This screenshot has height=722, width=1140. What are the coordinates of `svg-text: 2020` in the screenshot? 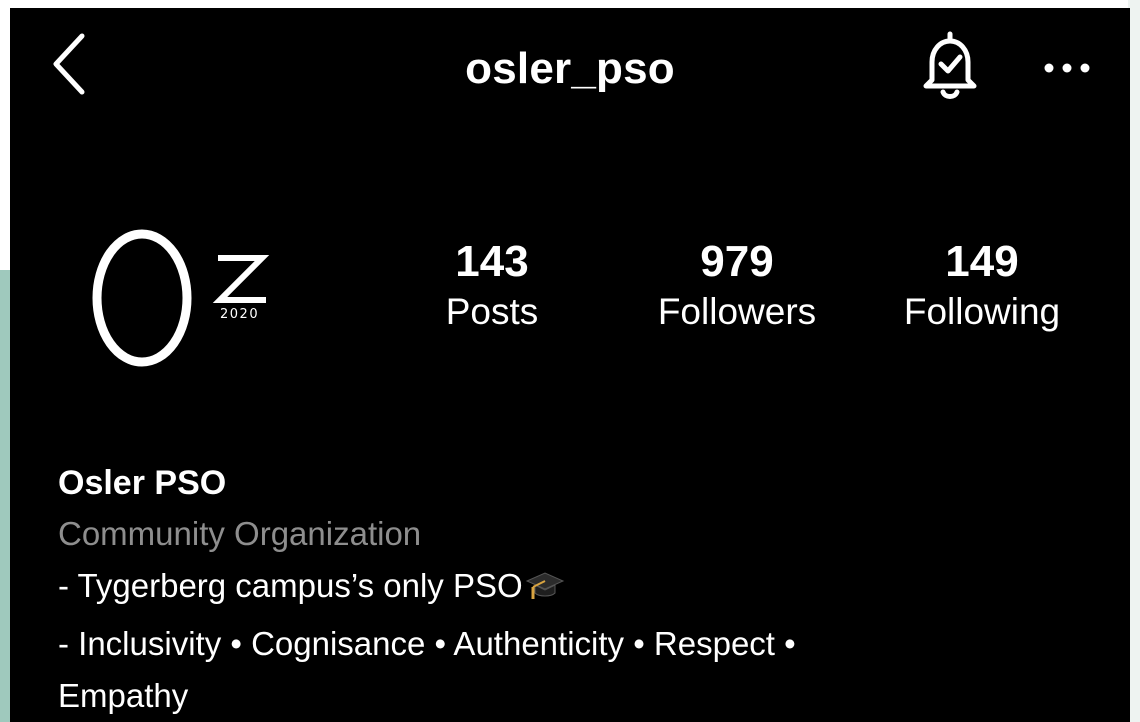 It's located at (239, 314).